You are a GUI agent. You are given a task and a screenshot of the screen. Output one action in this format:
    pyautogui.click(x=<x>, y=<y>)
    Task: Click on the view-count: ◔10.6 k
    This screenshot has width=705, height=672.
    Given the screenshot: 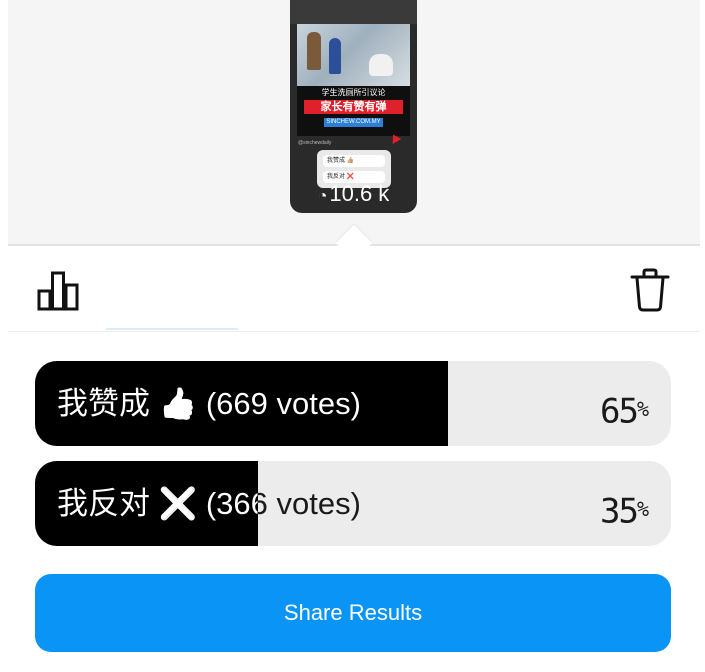 What is the action you would take?
    pyautogui.click(x=353, y=195)
    